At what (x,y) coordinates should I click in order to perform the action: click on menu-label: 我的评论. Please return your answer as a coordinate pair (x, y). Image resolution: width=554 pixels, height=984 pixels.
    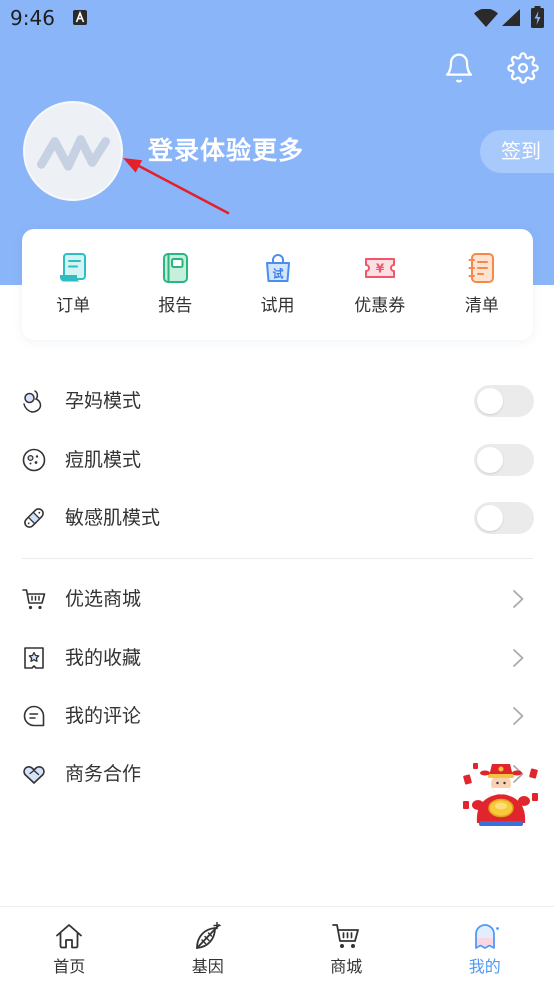
    Looking at the image, I should click on (103, 715).